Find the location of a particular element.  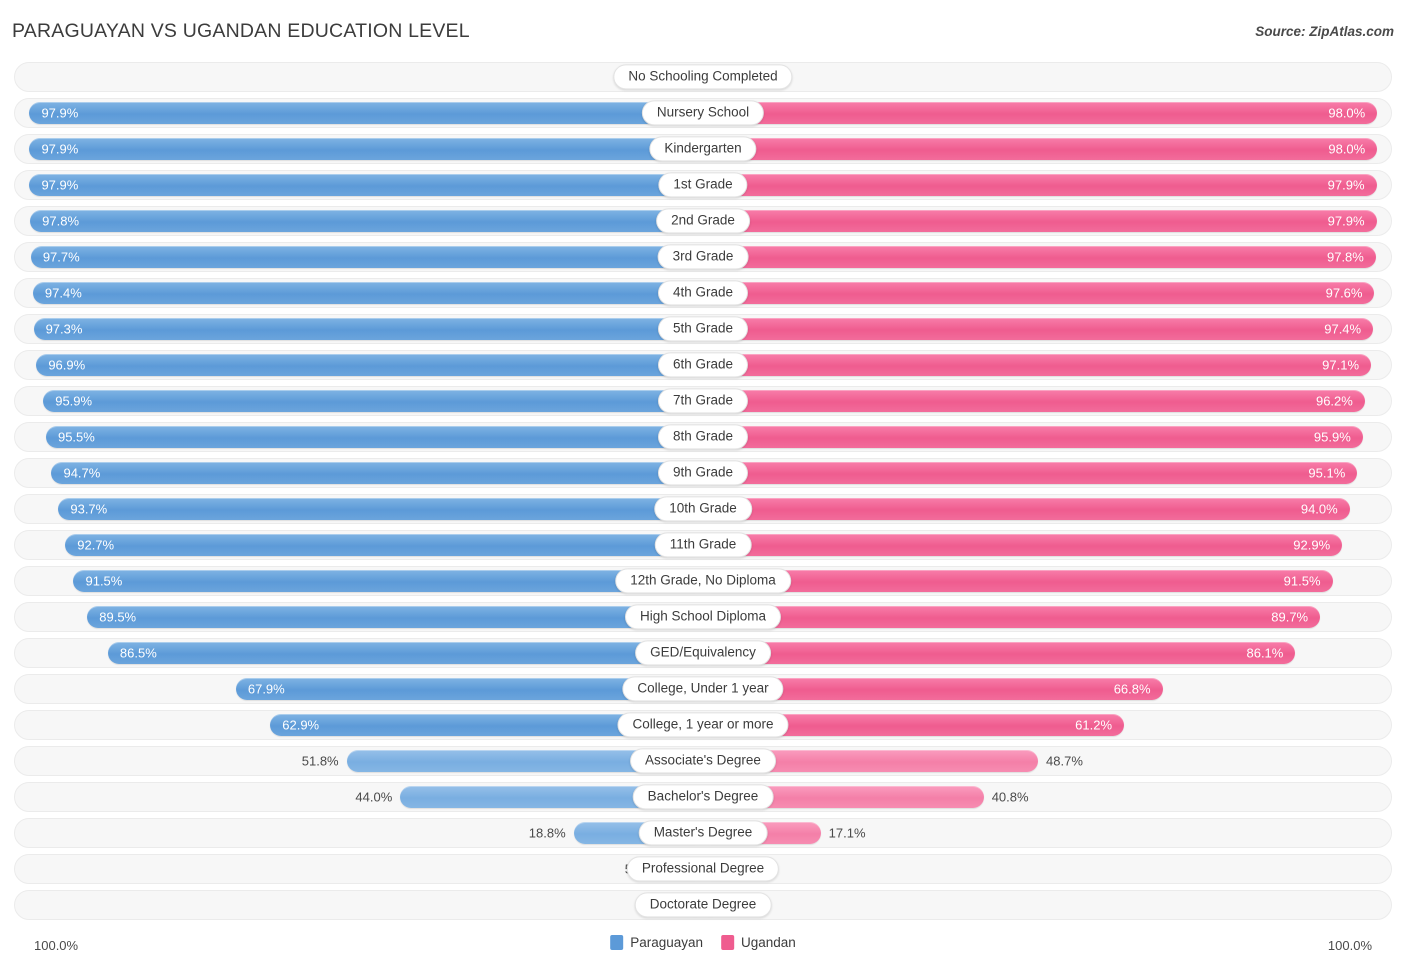

ugandan-bar-cell: 89.7% is located at coordinates (1047, 617).